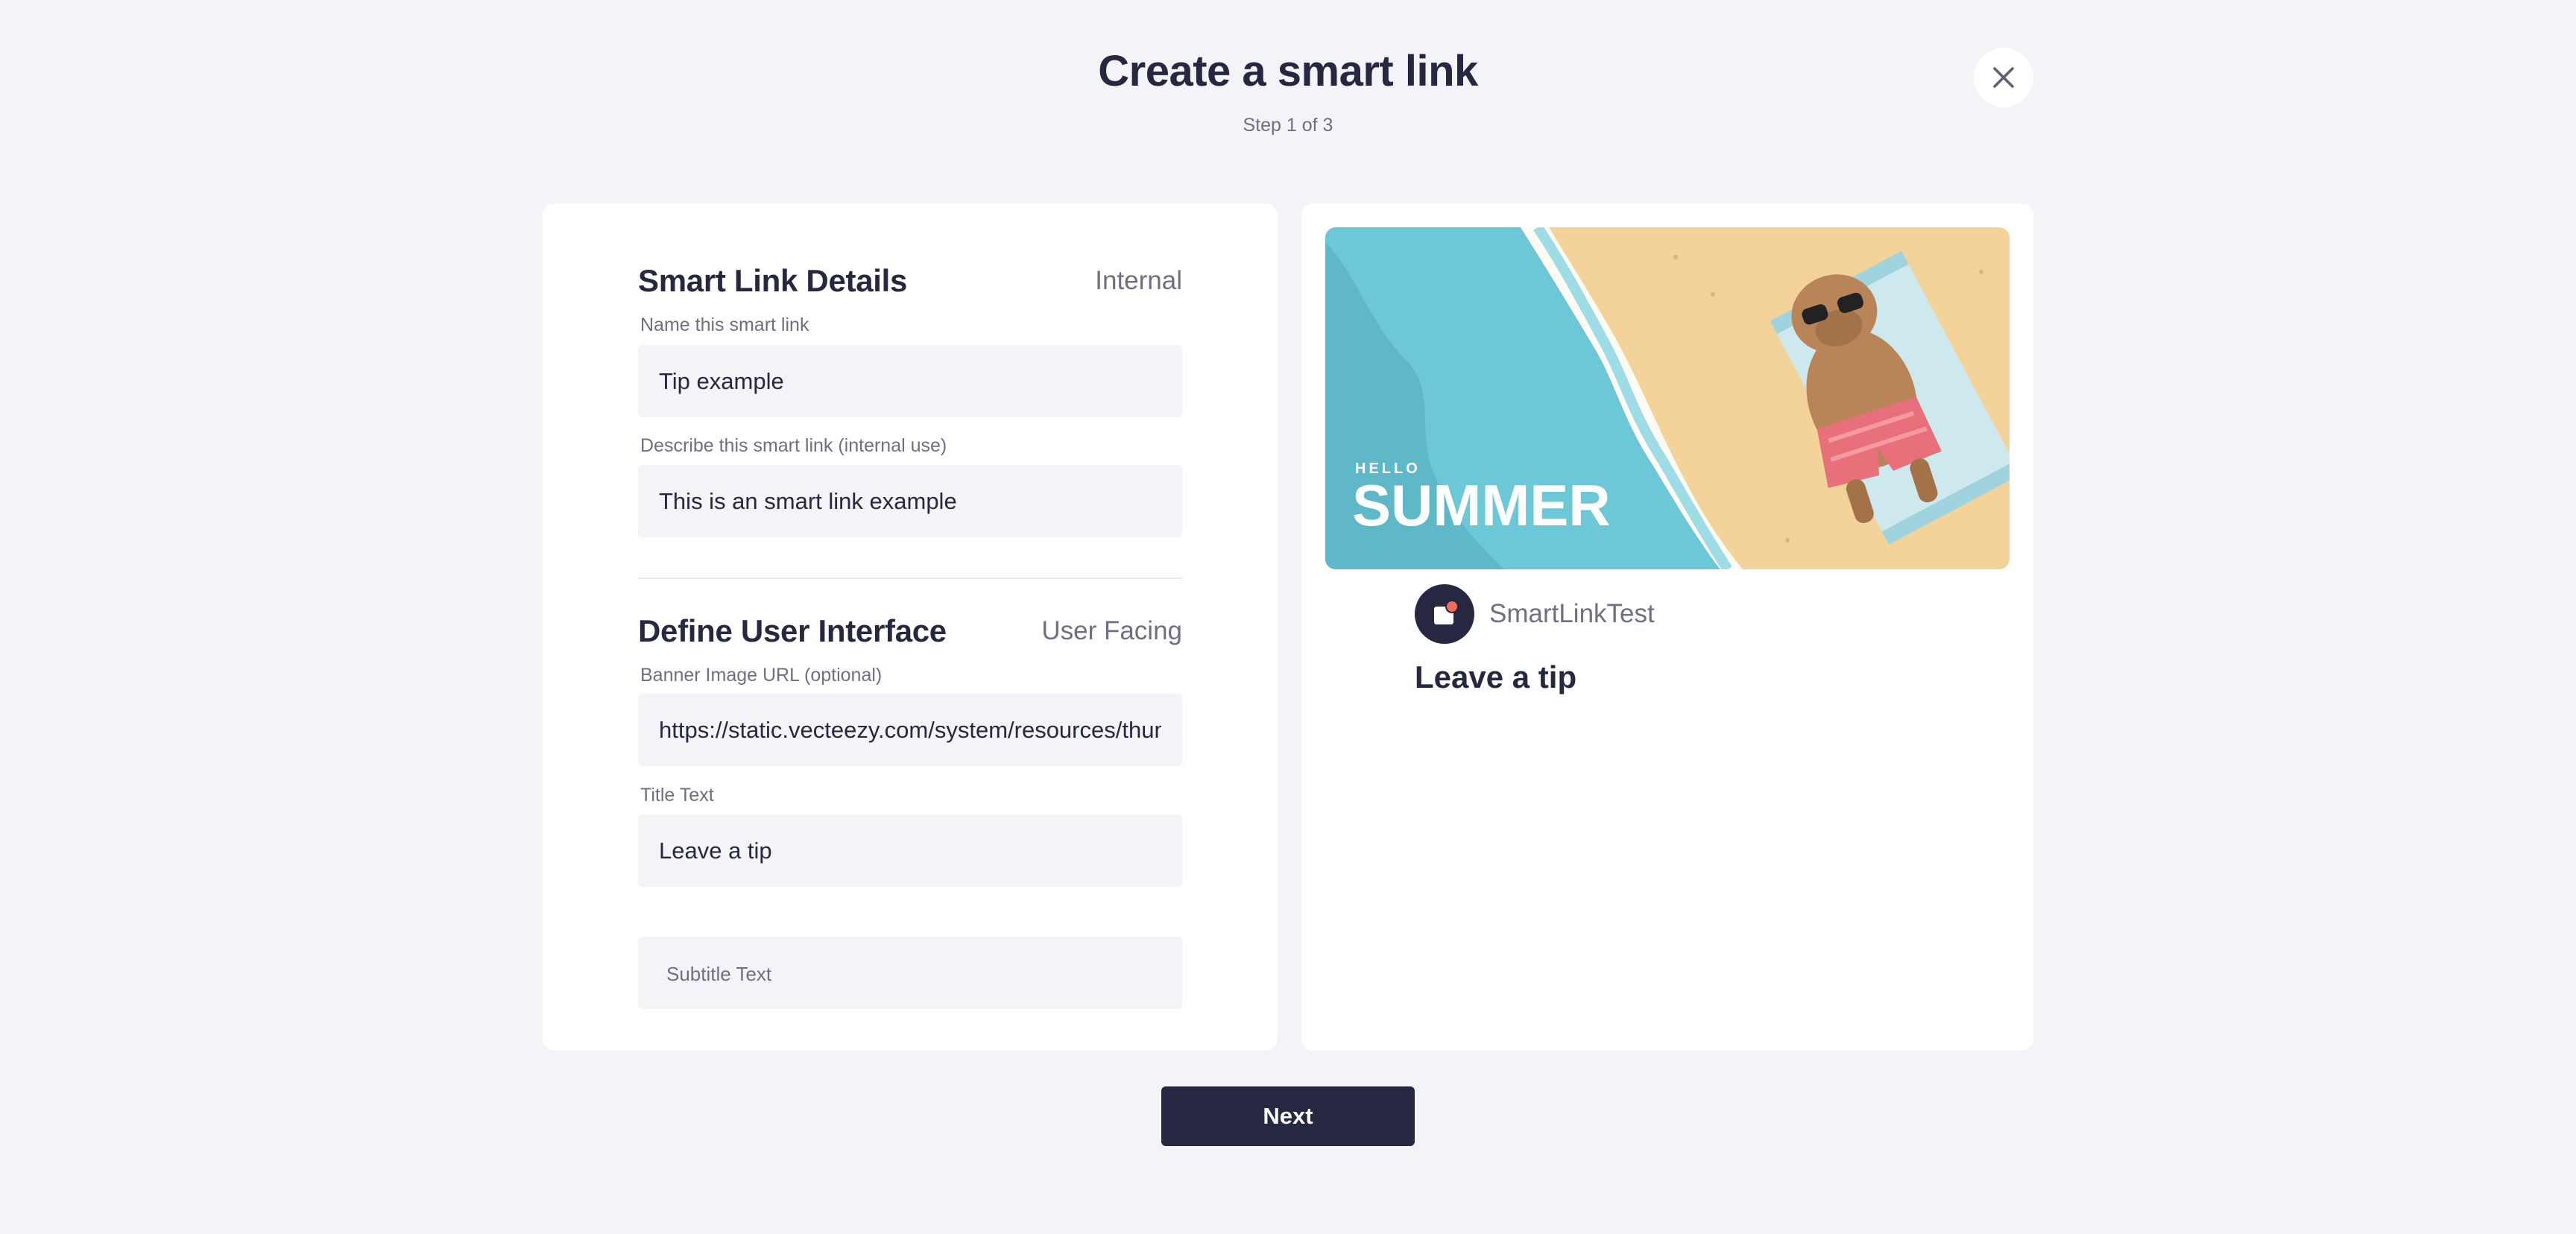  I want to click on ui-section-title: Define User Interface, so click(792, 630).